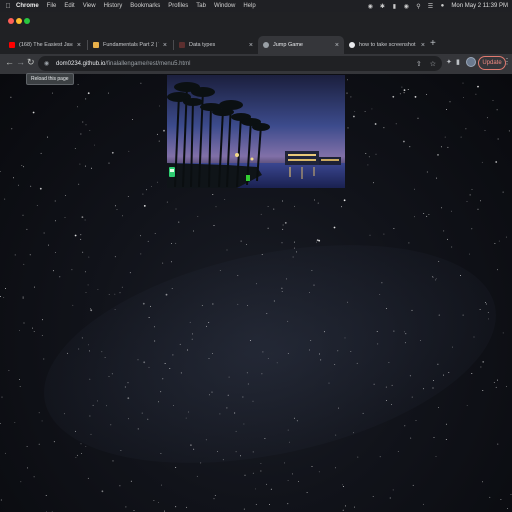 The image size is (512, 512). Describe the element at coordinates (382, 6) in the screenshot. I see `bluetooth-icon: ✱` at that location.